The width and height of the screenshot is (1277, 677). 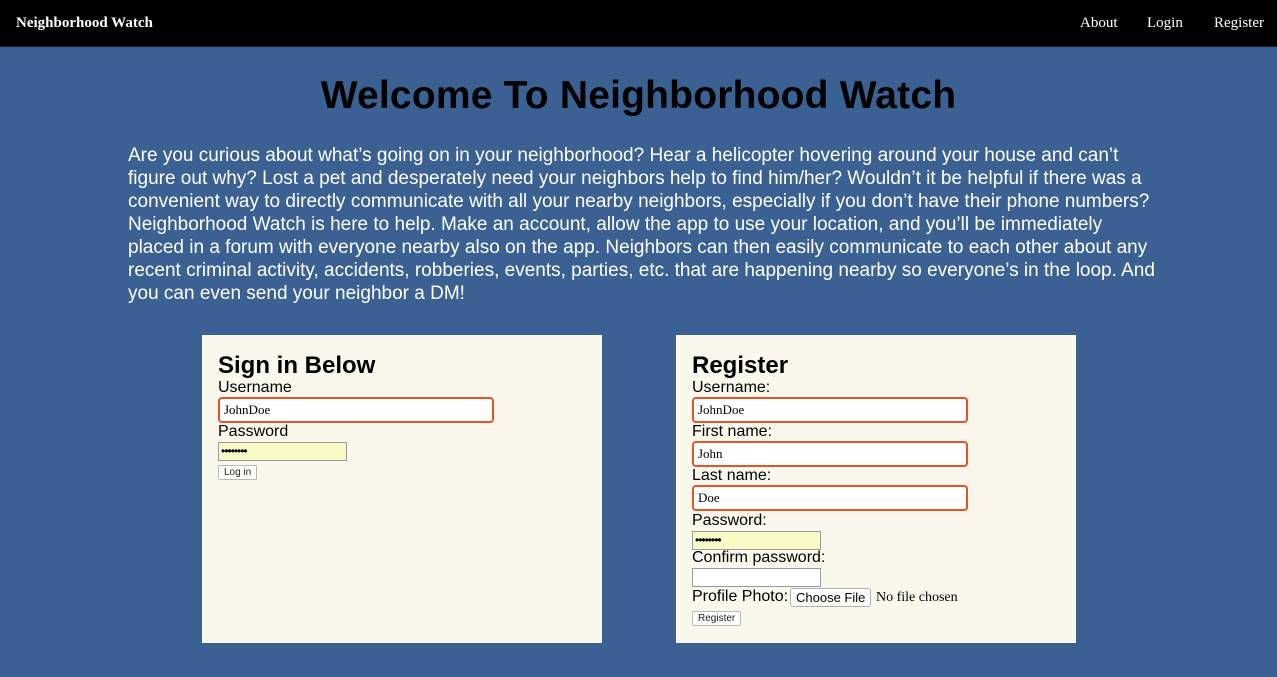 I want to click on register-first-name-input: John, so click(x=830, y=454).